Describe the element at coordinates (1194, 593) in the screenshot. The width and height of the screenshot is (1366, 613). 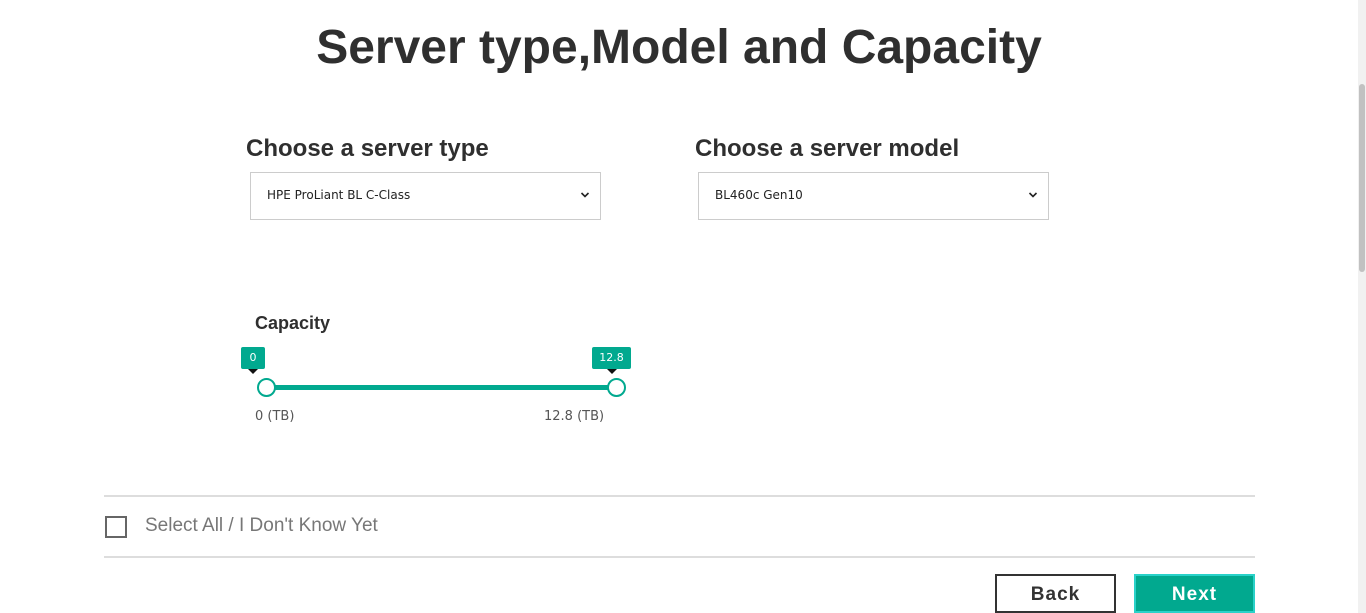
I see `next-button: Next` at that location.